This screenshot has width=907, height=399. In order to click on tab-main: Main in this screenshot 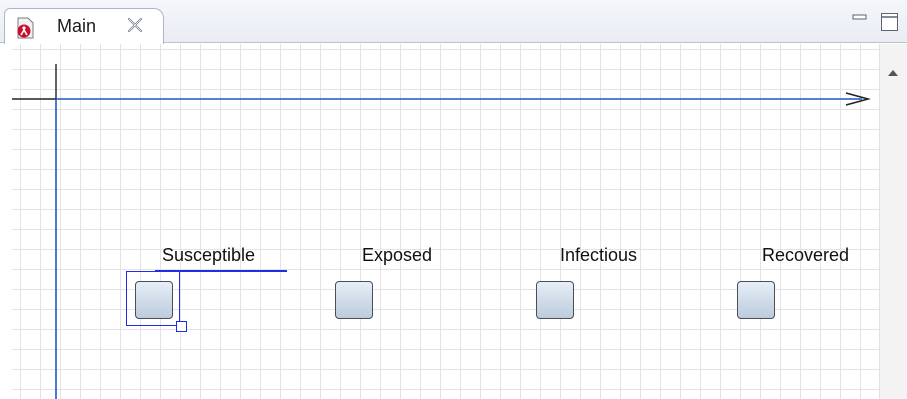, I will do `click(84, 26)`.